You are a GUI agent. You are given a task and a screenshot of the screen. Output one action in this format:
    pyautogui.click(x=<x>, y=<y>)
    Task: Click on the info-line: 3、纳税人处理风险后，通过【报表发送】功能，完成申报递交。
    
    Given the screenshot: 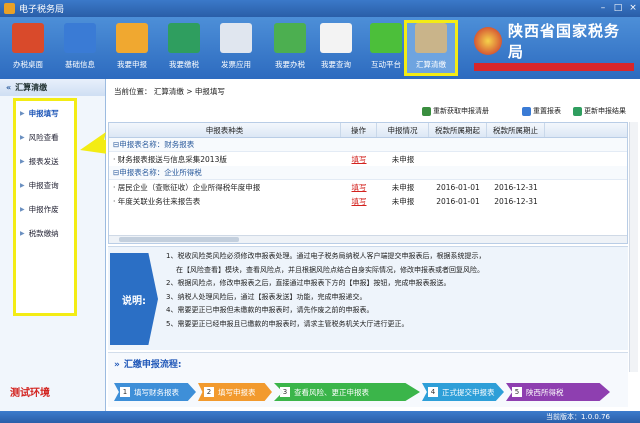 What is the action you would take?
    pyautogui.click(x=266, y=296)
    